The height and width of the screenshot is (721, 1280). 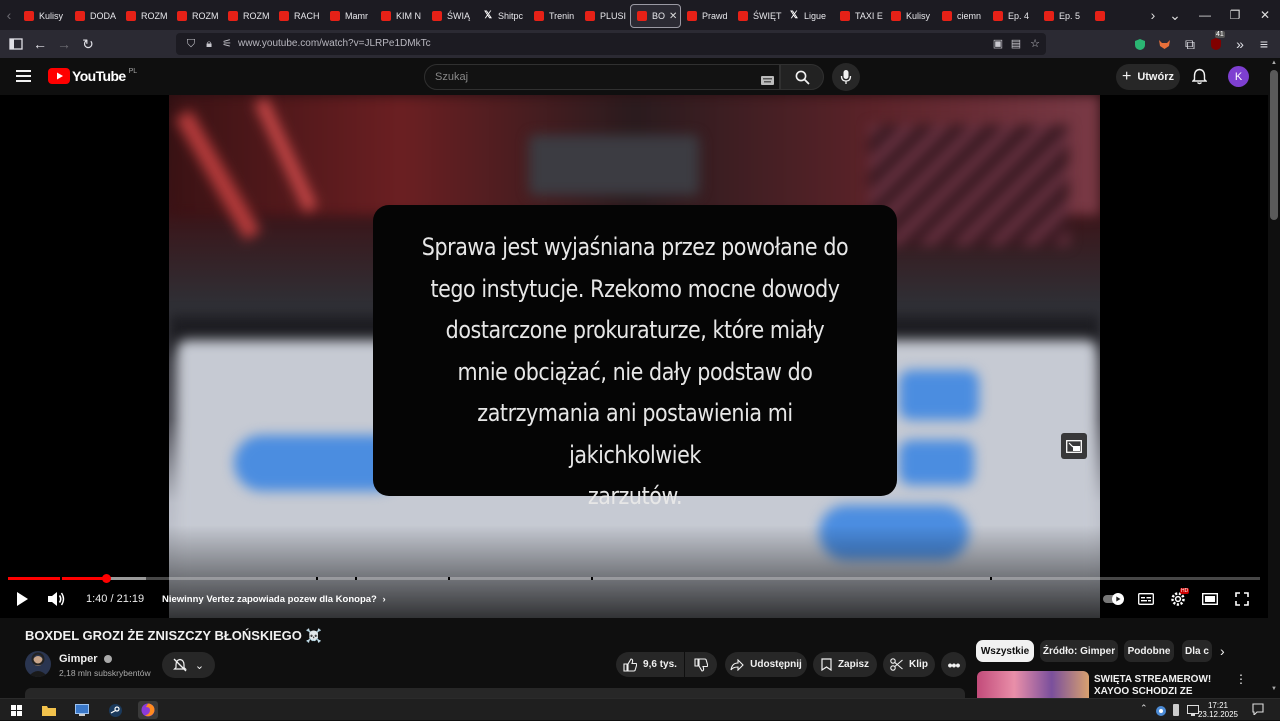 I want to click on sidebar-toggle-icon, so click(x=16, y=44).